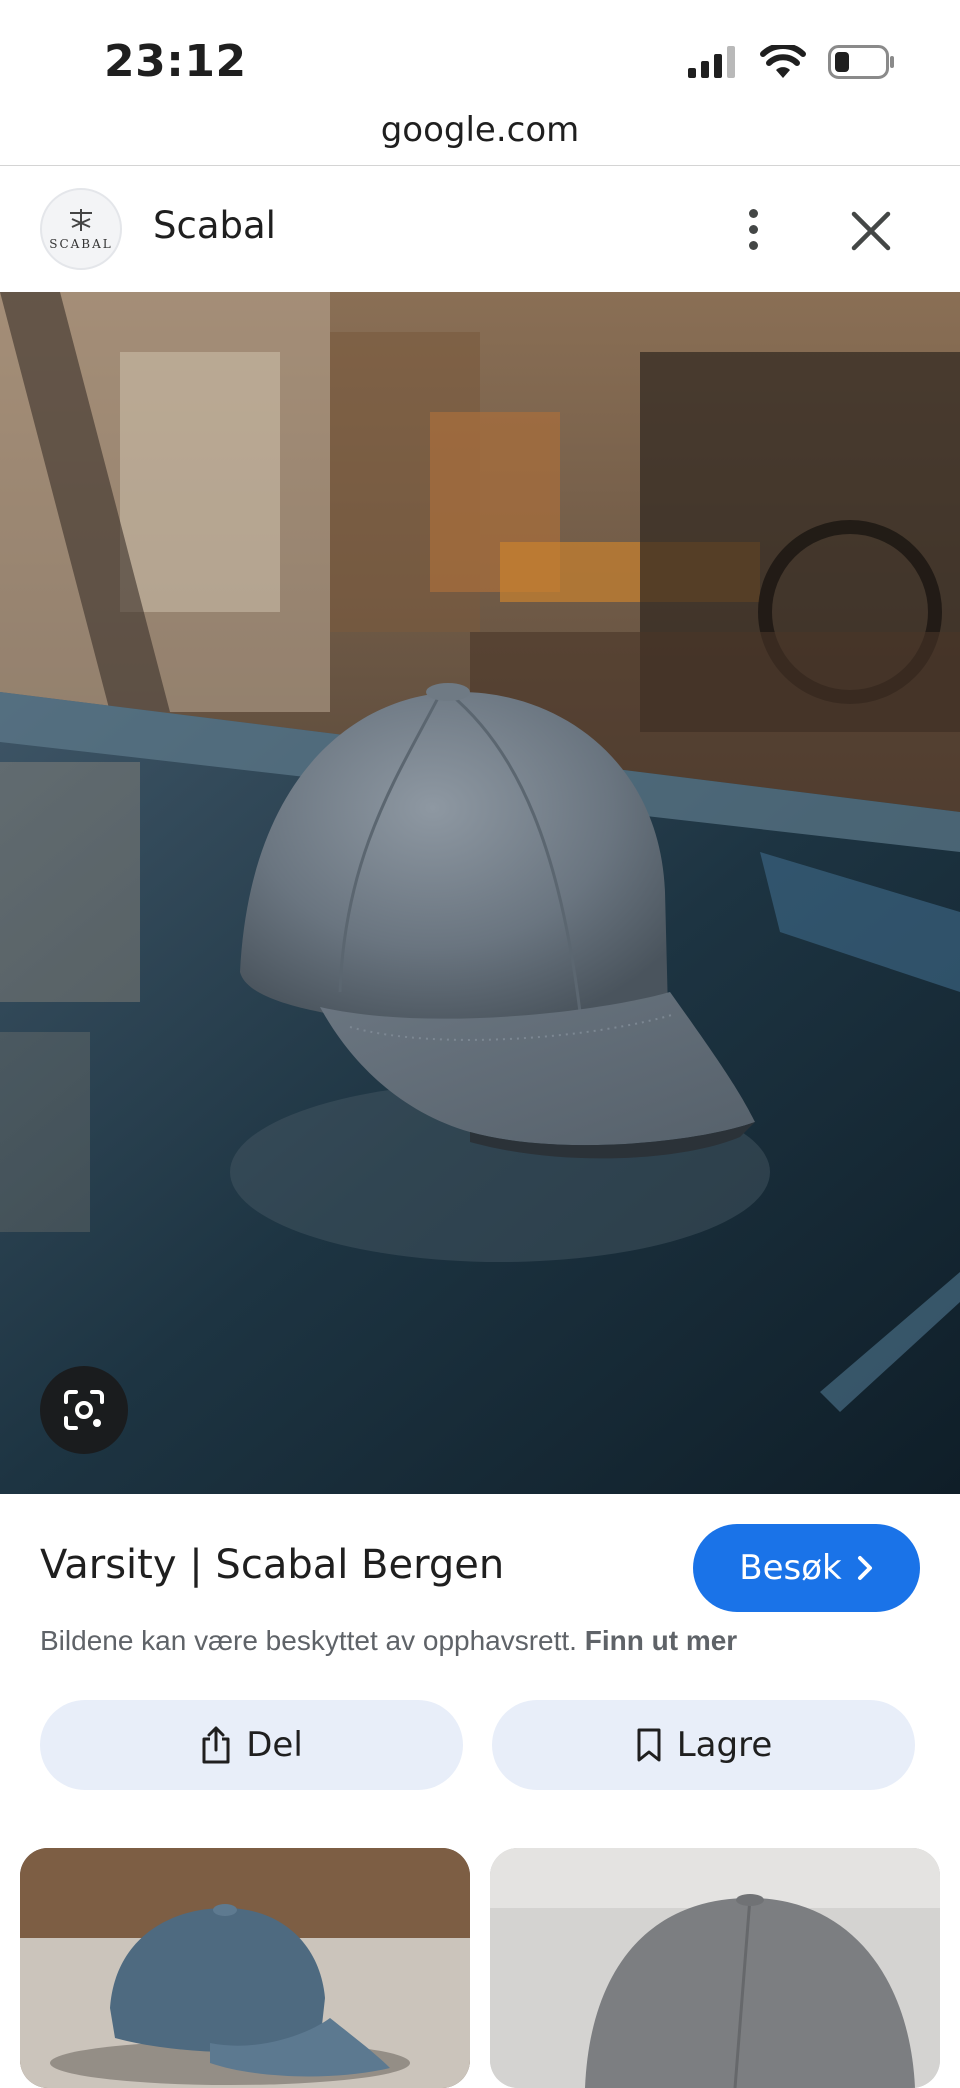 The height and width of the screenshot is (2088, 960). I want to click on close-icon, so click(871, 231).